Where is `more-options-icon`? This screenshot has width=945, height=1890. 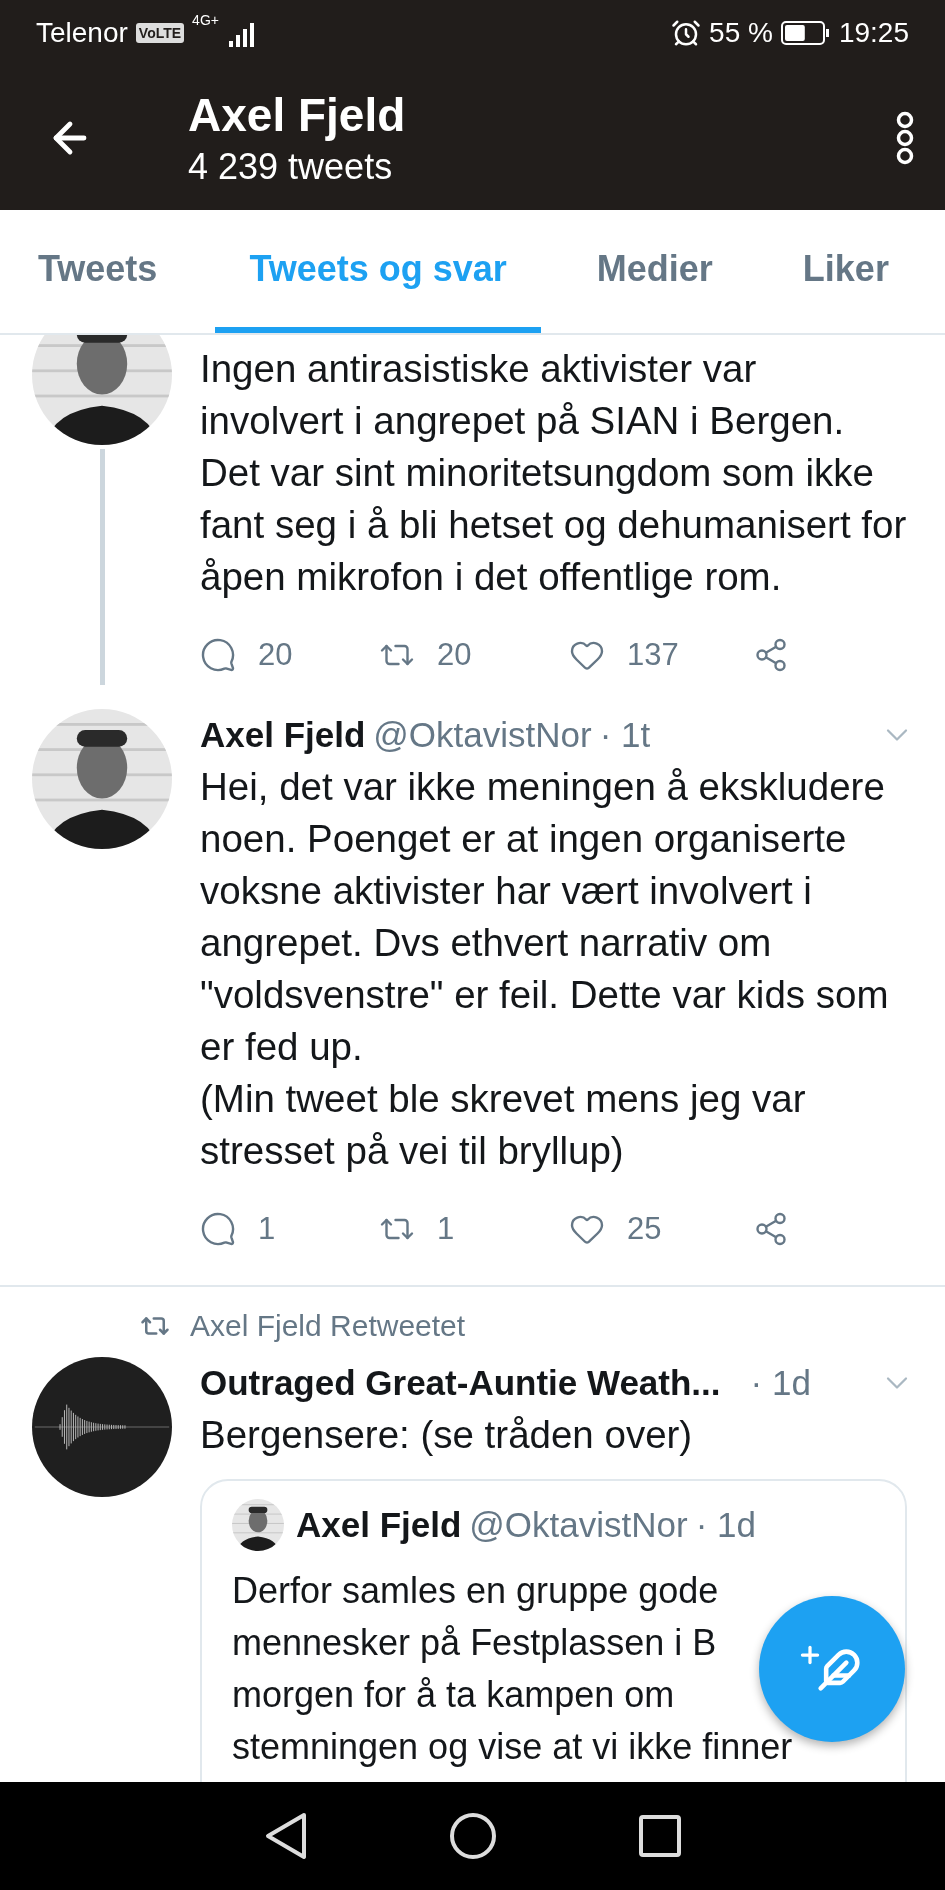
more-options-icon is located at coordinates (905, 138).